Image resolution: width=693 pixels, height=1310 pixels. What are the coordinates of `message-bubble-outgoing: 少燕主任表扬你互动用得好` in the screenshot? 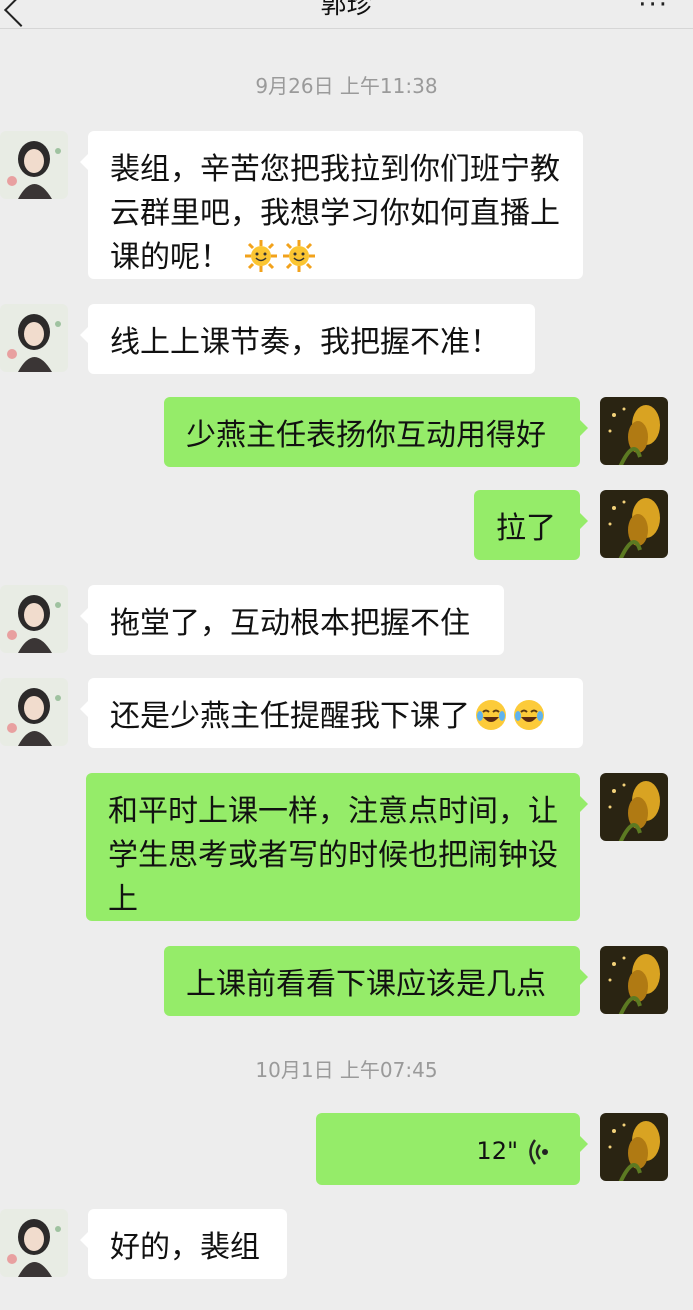 It's located at (376, 432).